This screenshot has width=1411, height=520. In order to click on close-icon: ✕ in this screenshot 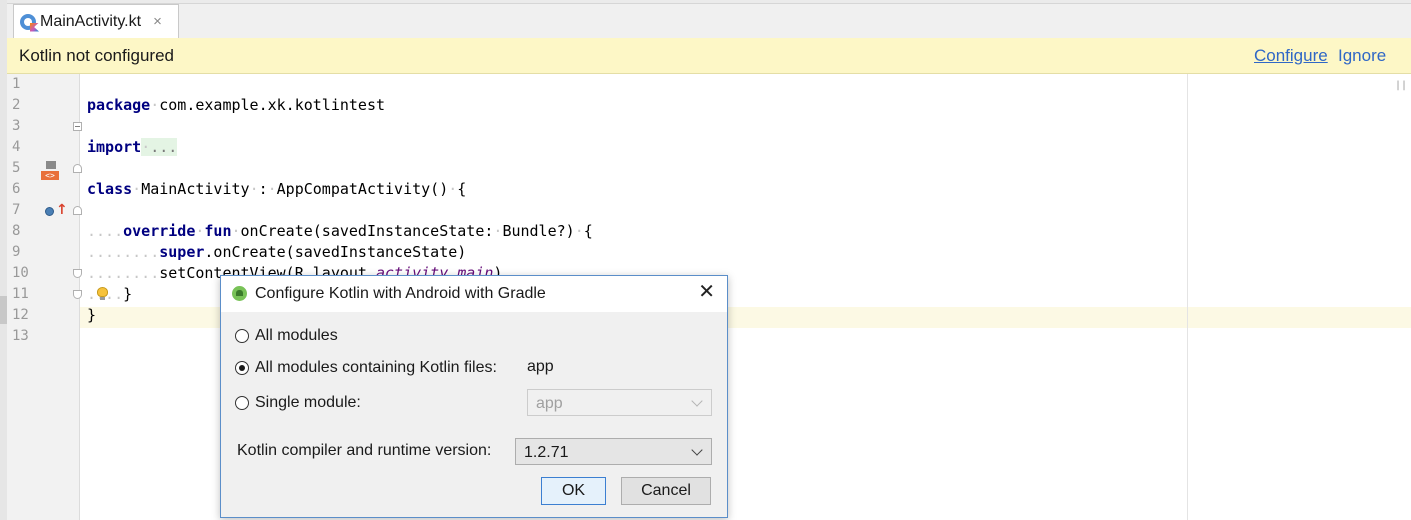, I will do `click(706, 292)`.